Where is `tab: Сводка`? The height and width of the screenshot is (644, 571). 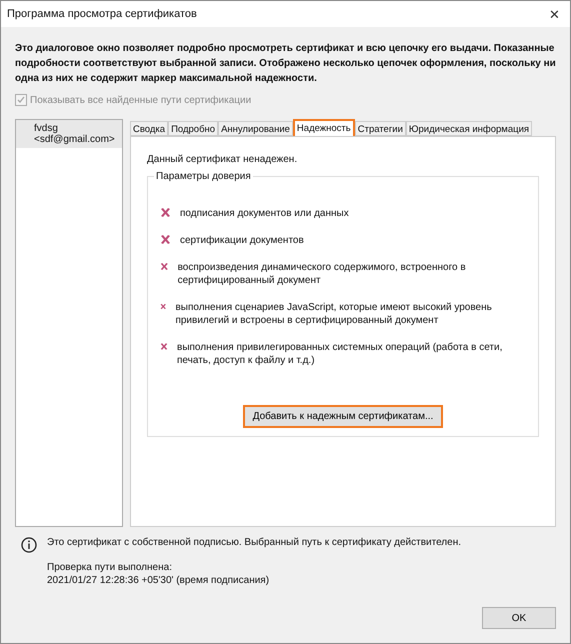
tab: Сводка is located at coordinates (149, 128).